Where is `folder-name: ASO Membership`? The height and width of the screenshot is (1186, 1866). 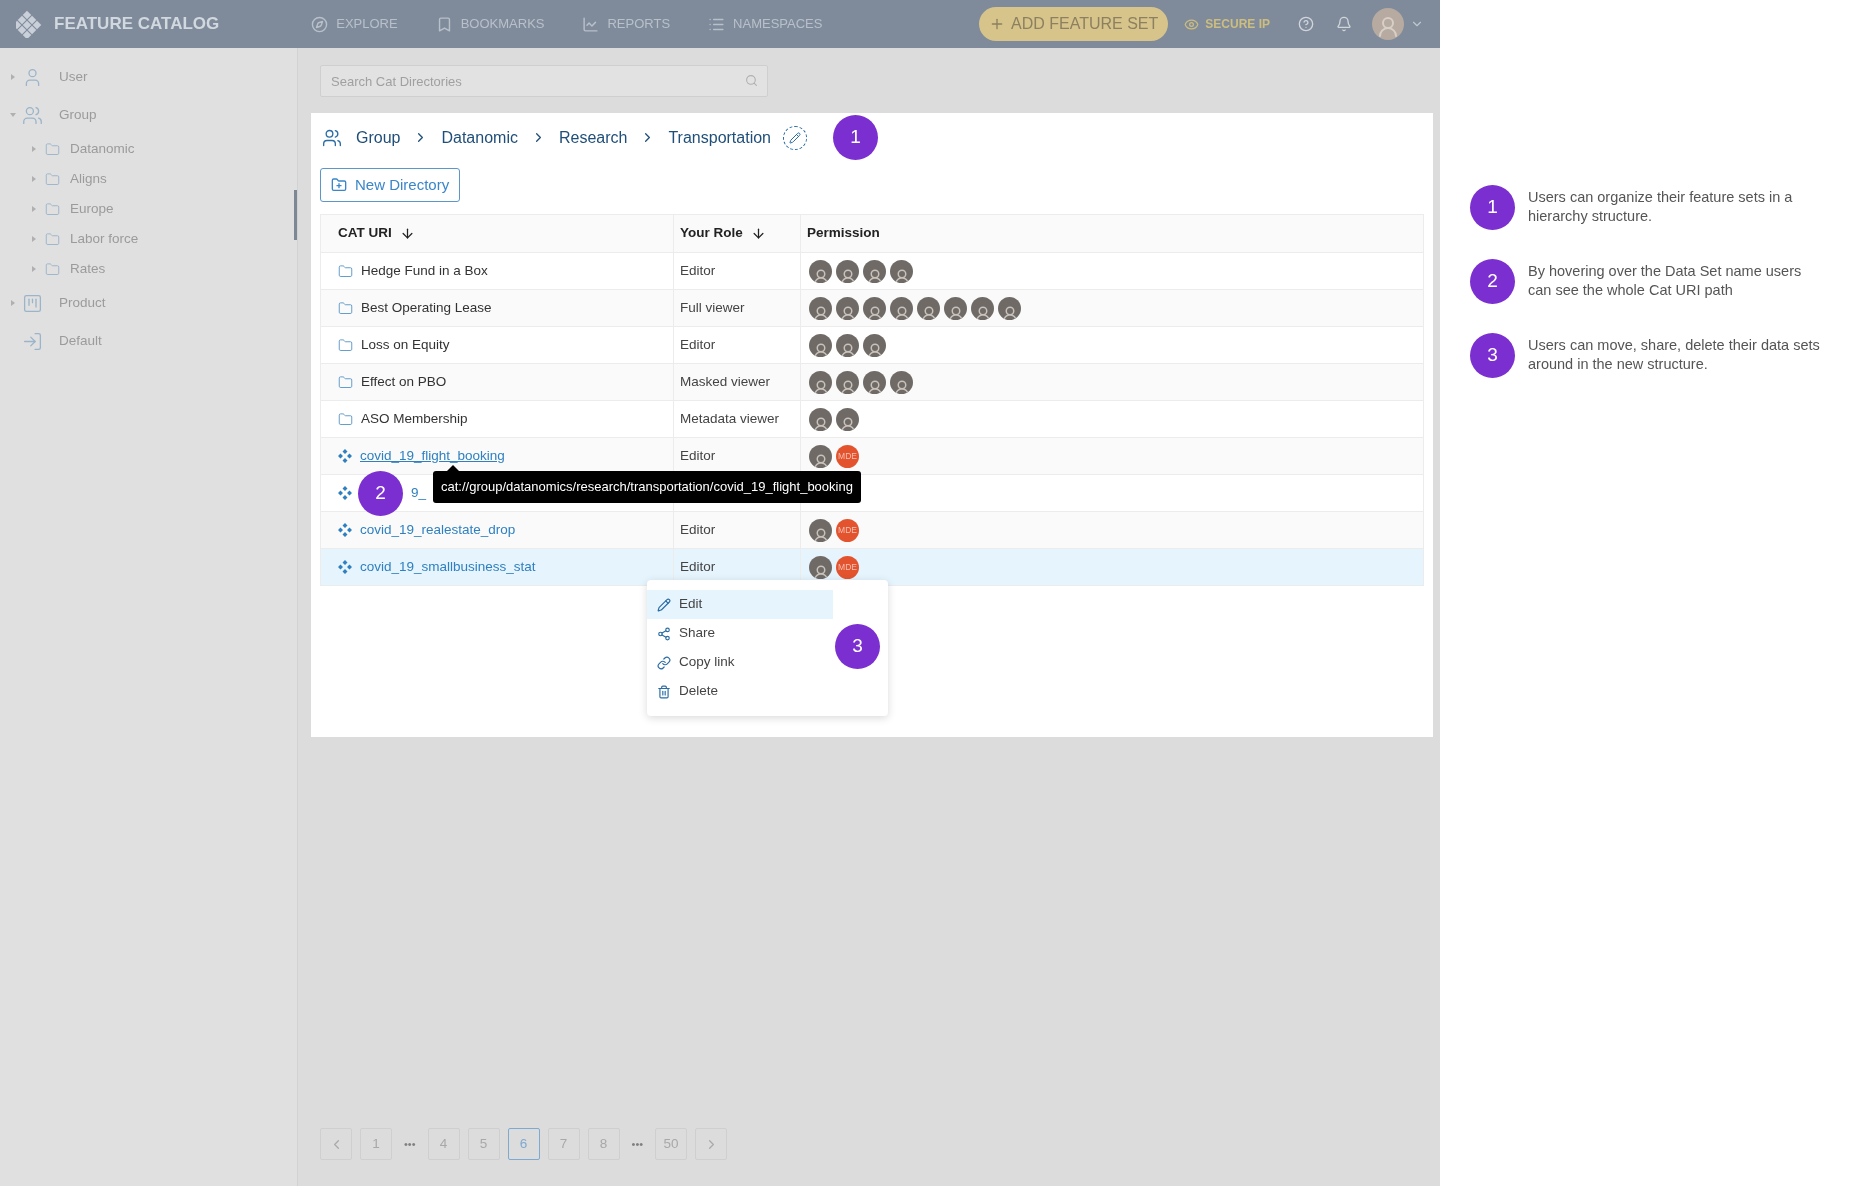 folder-name: ASO Membership is located at coordinates (414, 419).